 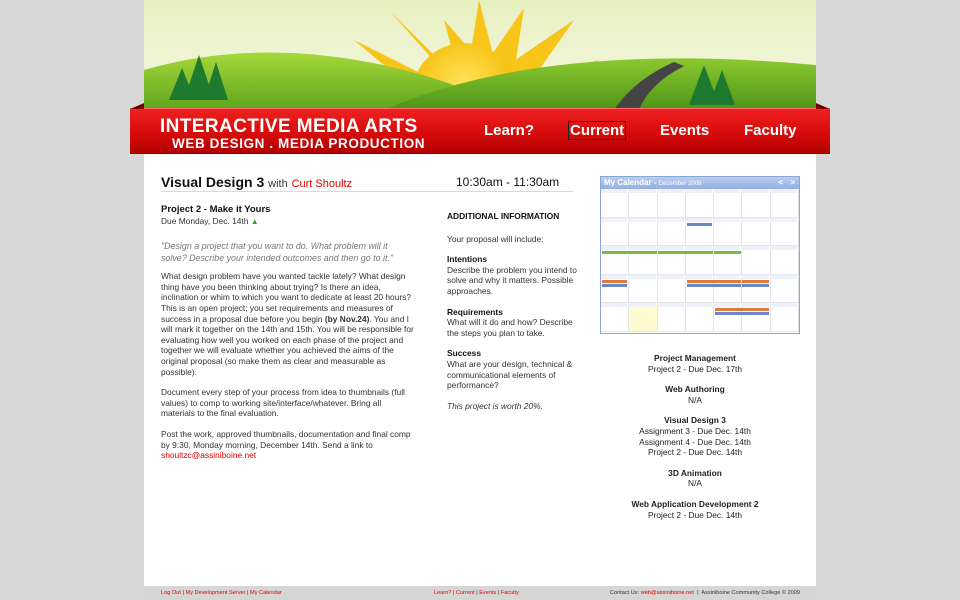 I want to click on footer-events-link: Events, so click(x=487, y=593).